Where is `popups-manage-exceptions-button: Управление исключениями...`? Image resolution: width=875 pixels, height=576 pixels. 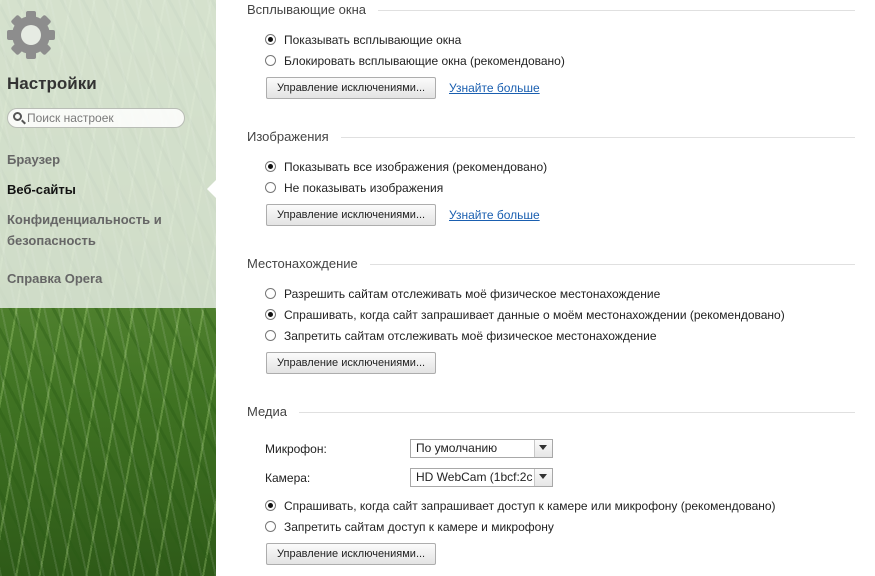
popups-manage-exceptions-button: Управление исключениями... is located at coordinates (351, 88).